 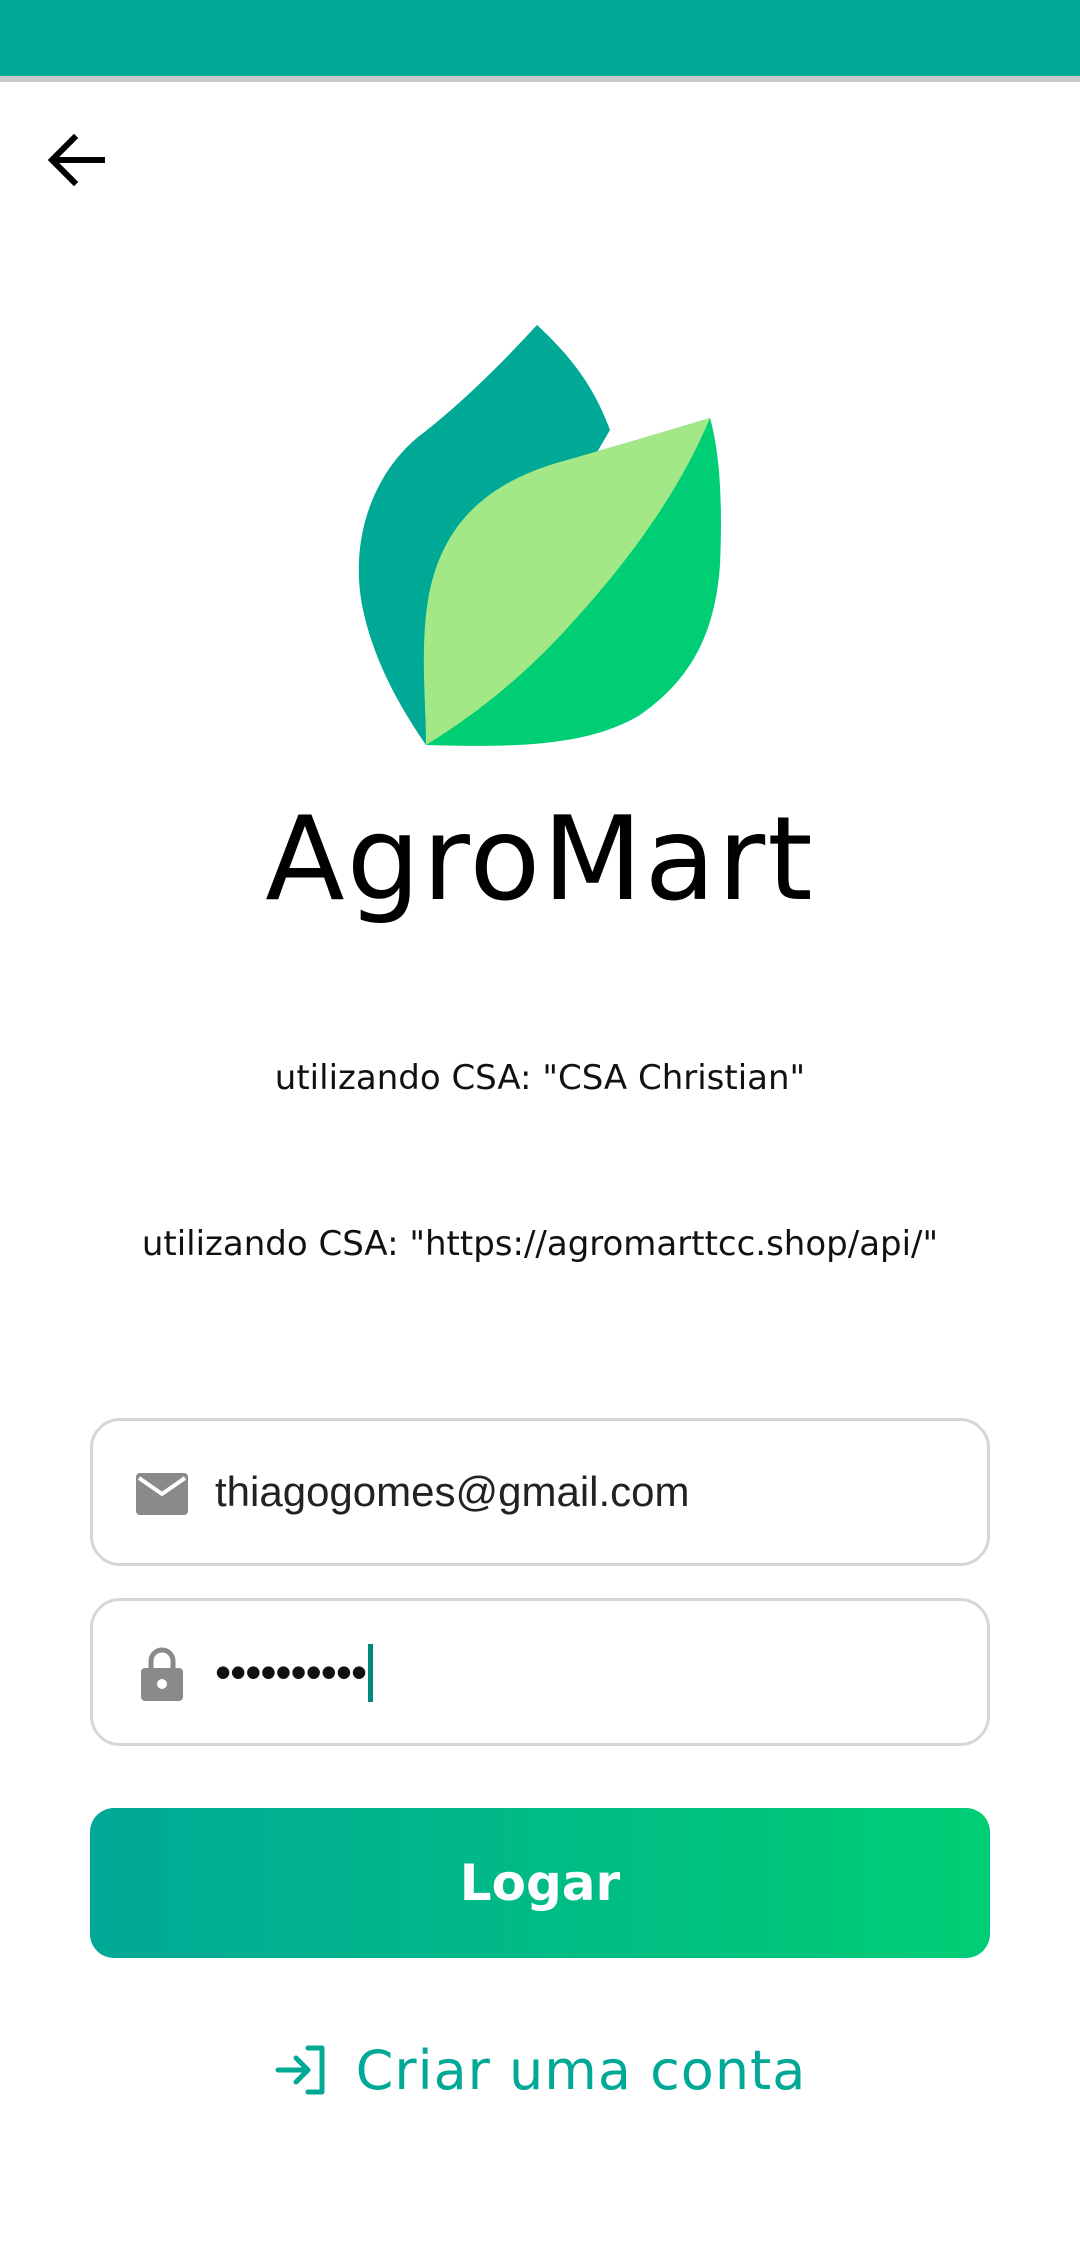 I want to click on app-title: AgroMart, so click(x=540, y=859).